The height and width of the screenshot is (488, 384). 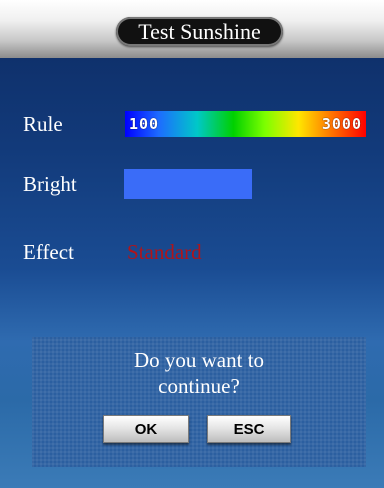 What do you see at coordinates (144, 124) in the screenshot?
I see `rule-min-value: 100` at bounding box center [144, 124].